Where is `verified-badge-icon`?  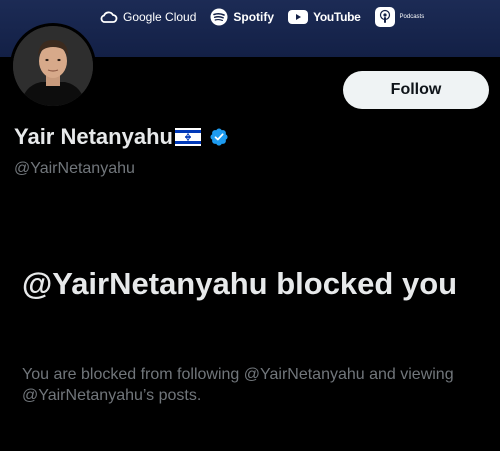 verified-badge-icon is located at coordinates (219, 137).